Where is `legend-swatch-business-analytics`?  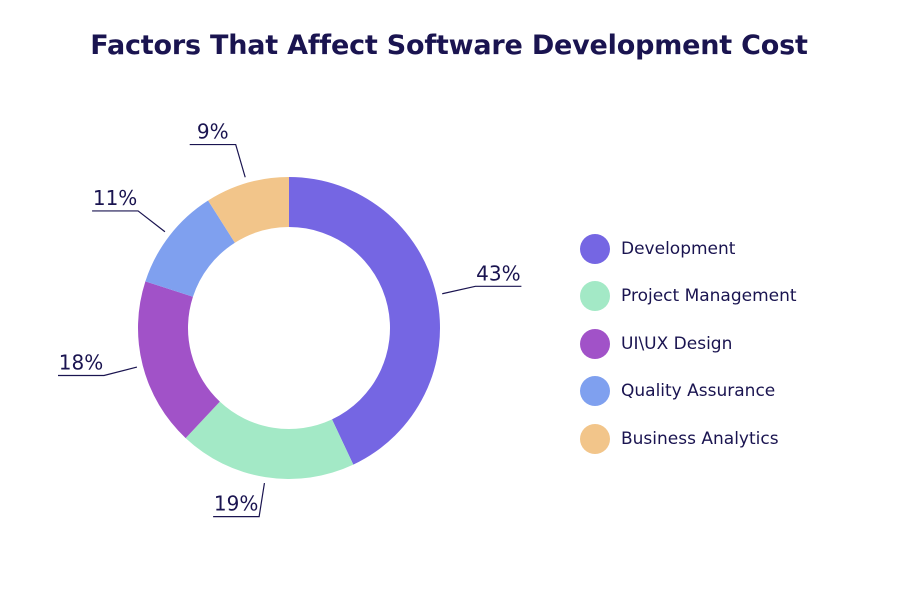 legend-swatch-business-analytics is located at coordinates (595, 438).